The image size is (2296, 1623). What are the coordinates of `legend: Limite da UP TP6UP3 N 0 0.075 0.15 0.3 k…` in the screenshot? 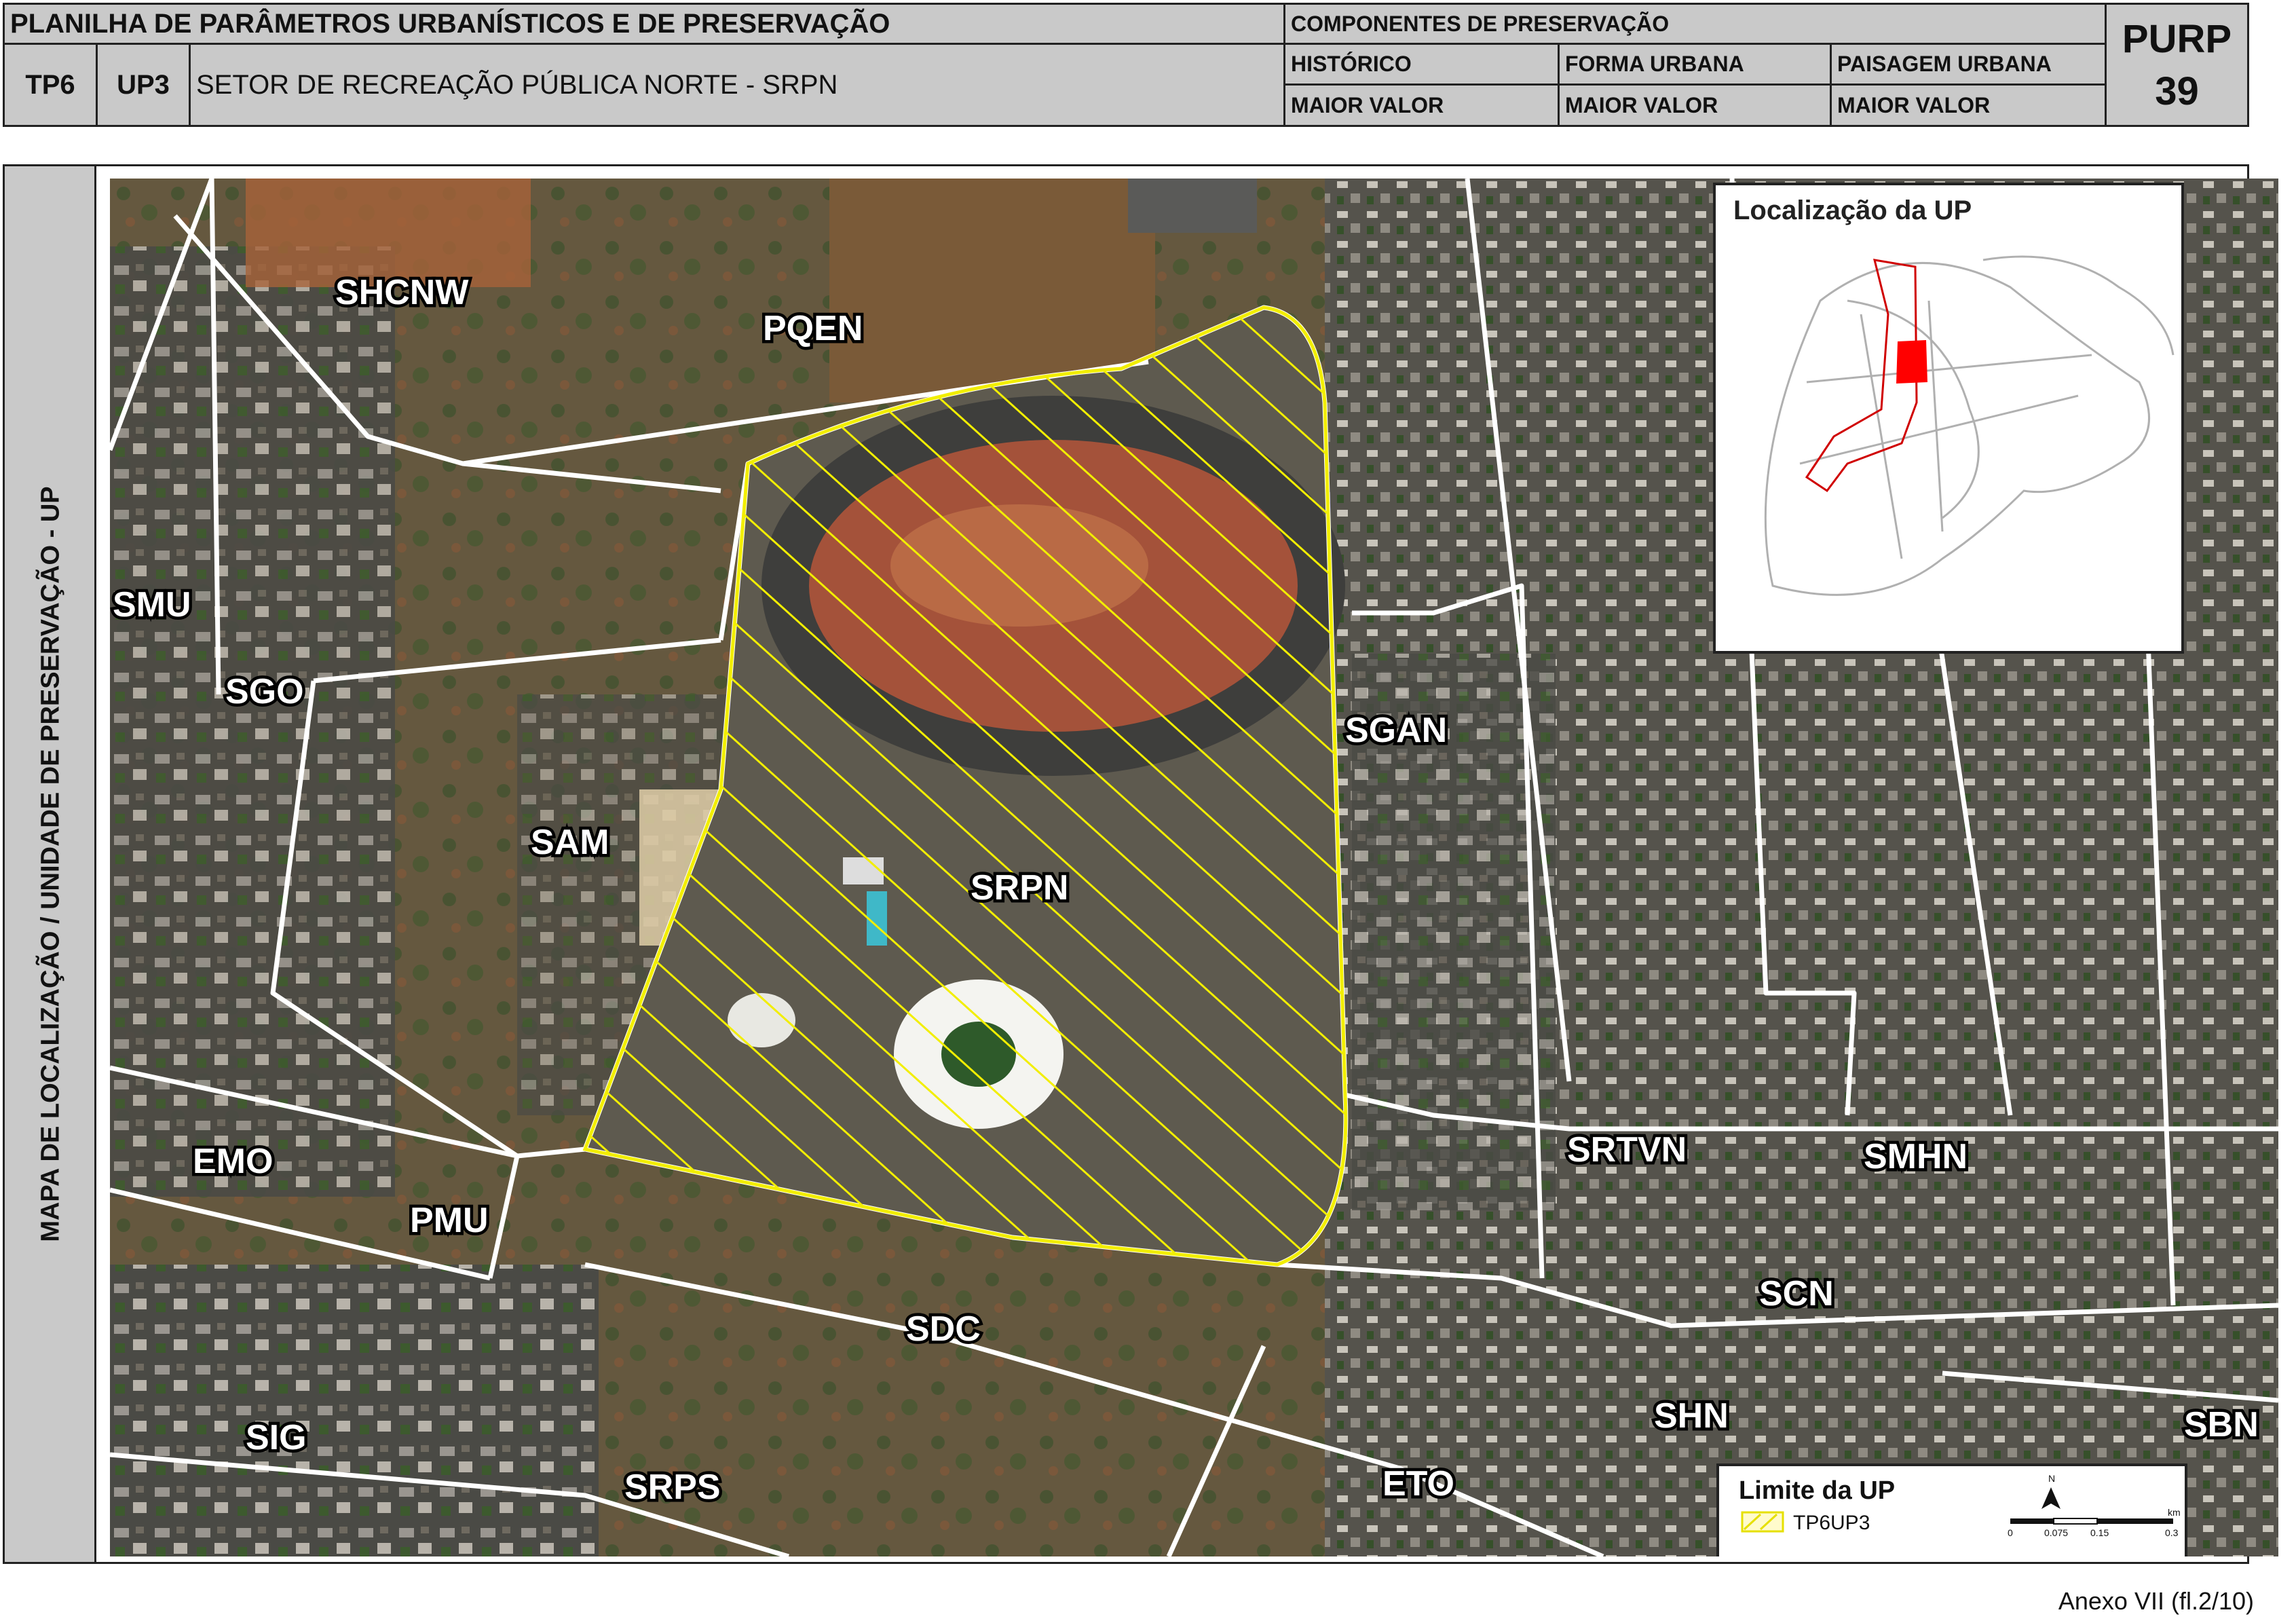 It's located at (1951, 1509).